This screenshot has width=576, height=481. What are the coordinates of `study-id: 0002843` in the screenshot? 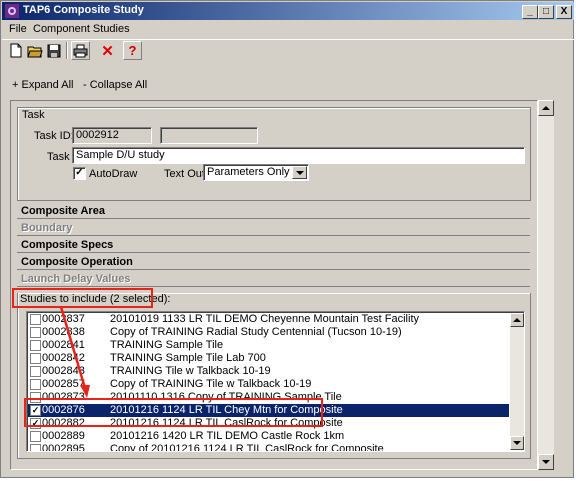 It's located at (63, 371).